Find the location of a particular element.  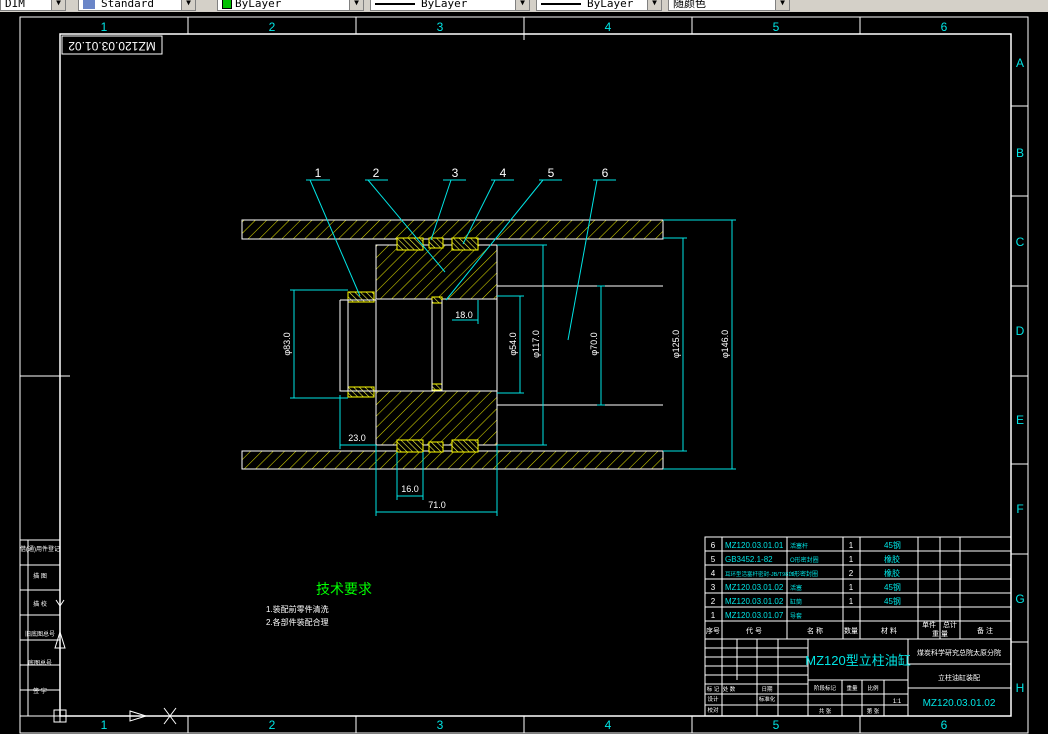

bom-cell-name: Y形密封圈 is located at coordinates (804, 574).